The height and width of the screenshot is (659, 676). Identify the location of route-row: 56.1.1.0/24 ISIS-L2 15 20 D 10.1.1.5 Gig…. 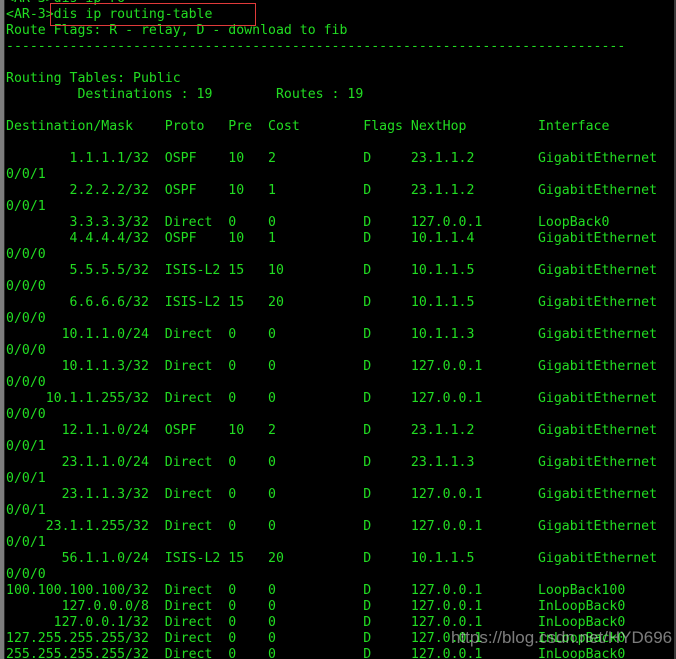
(332, 558).